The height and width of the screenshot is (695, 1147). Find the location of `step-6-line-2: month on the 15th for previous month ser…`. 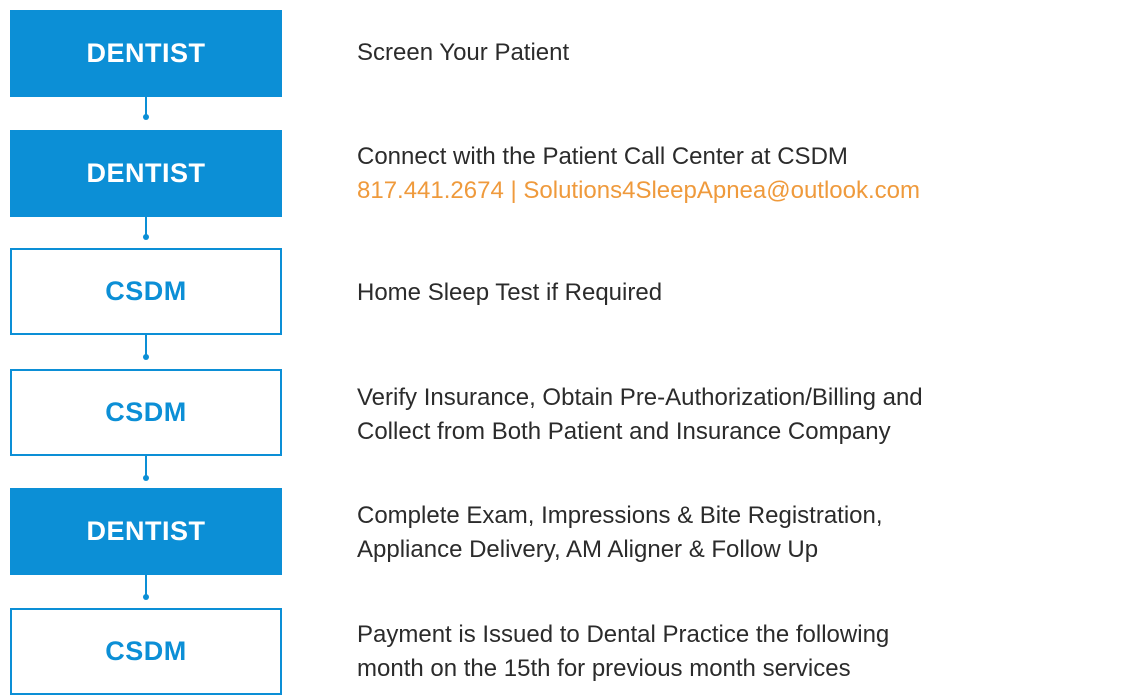

step-6-line-2: month on the 15th for previous month ser… is located at coordinates (604, 668).